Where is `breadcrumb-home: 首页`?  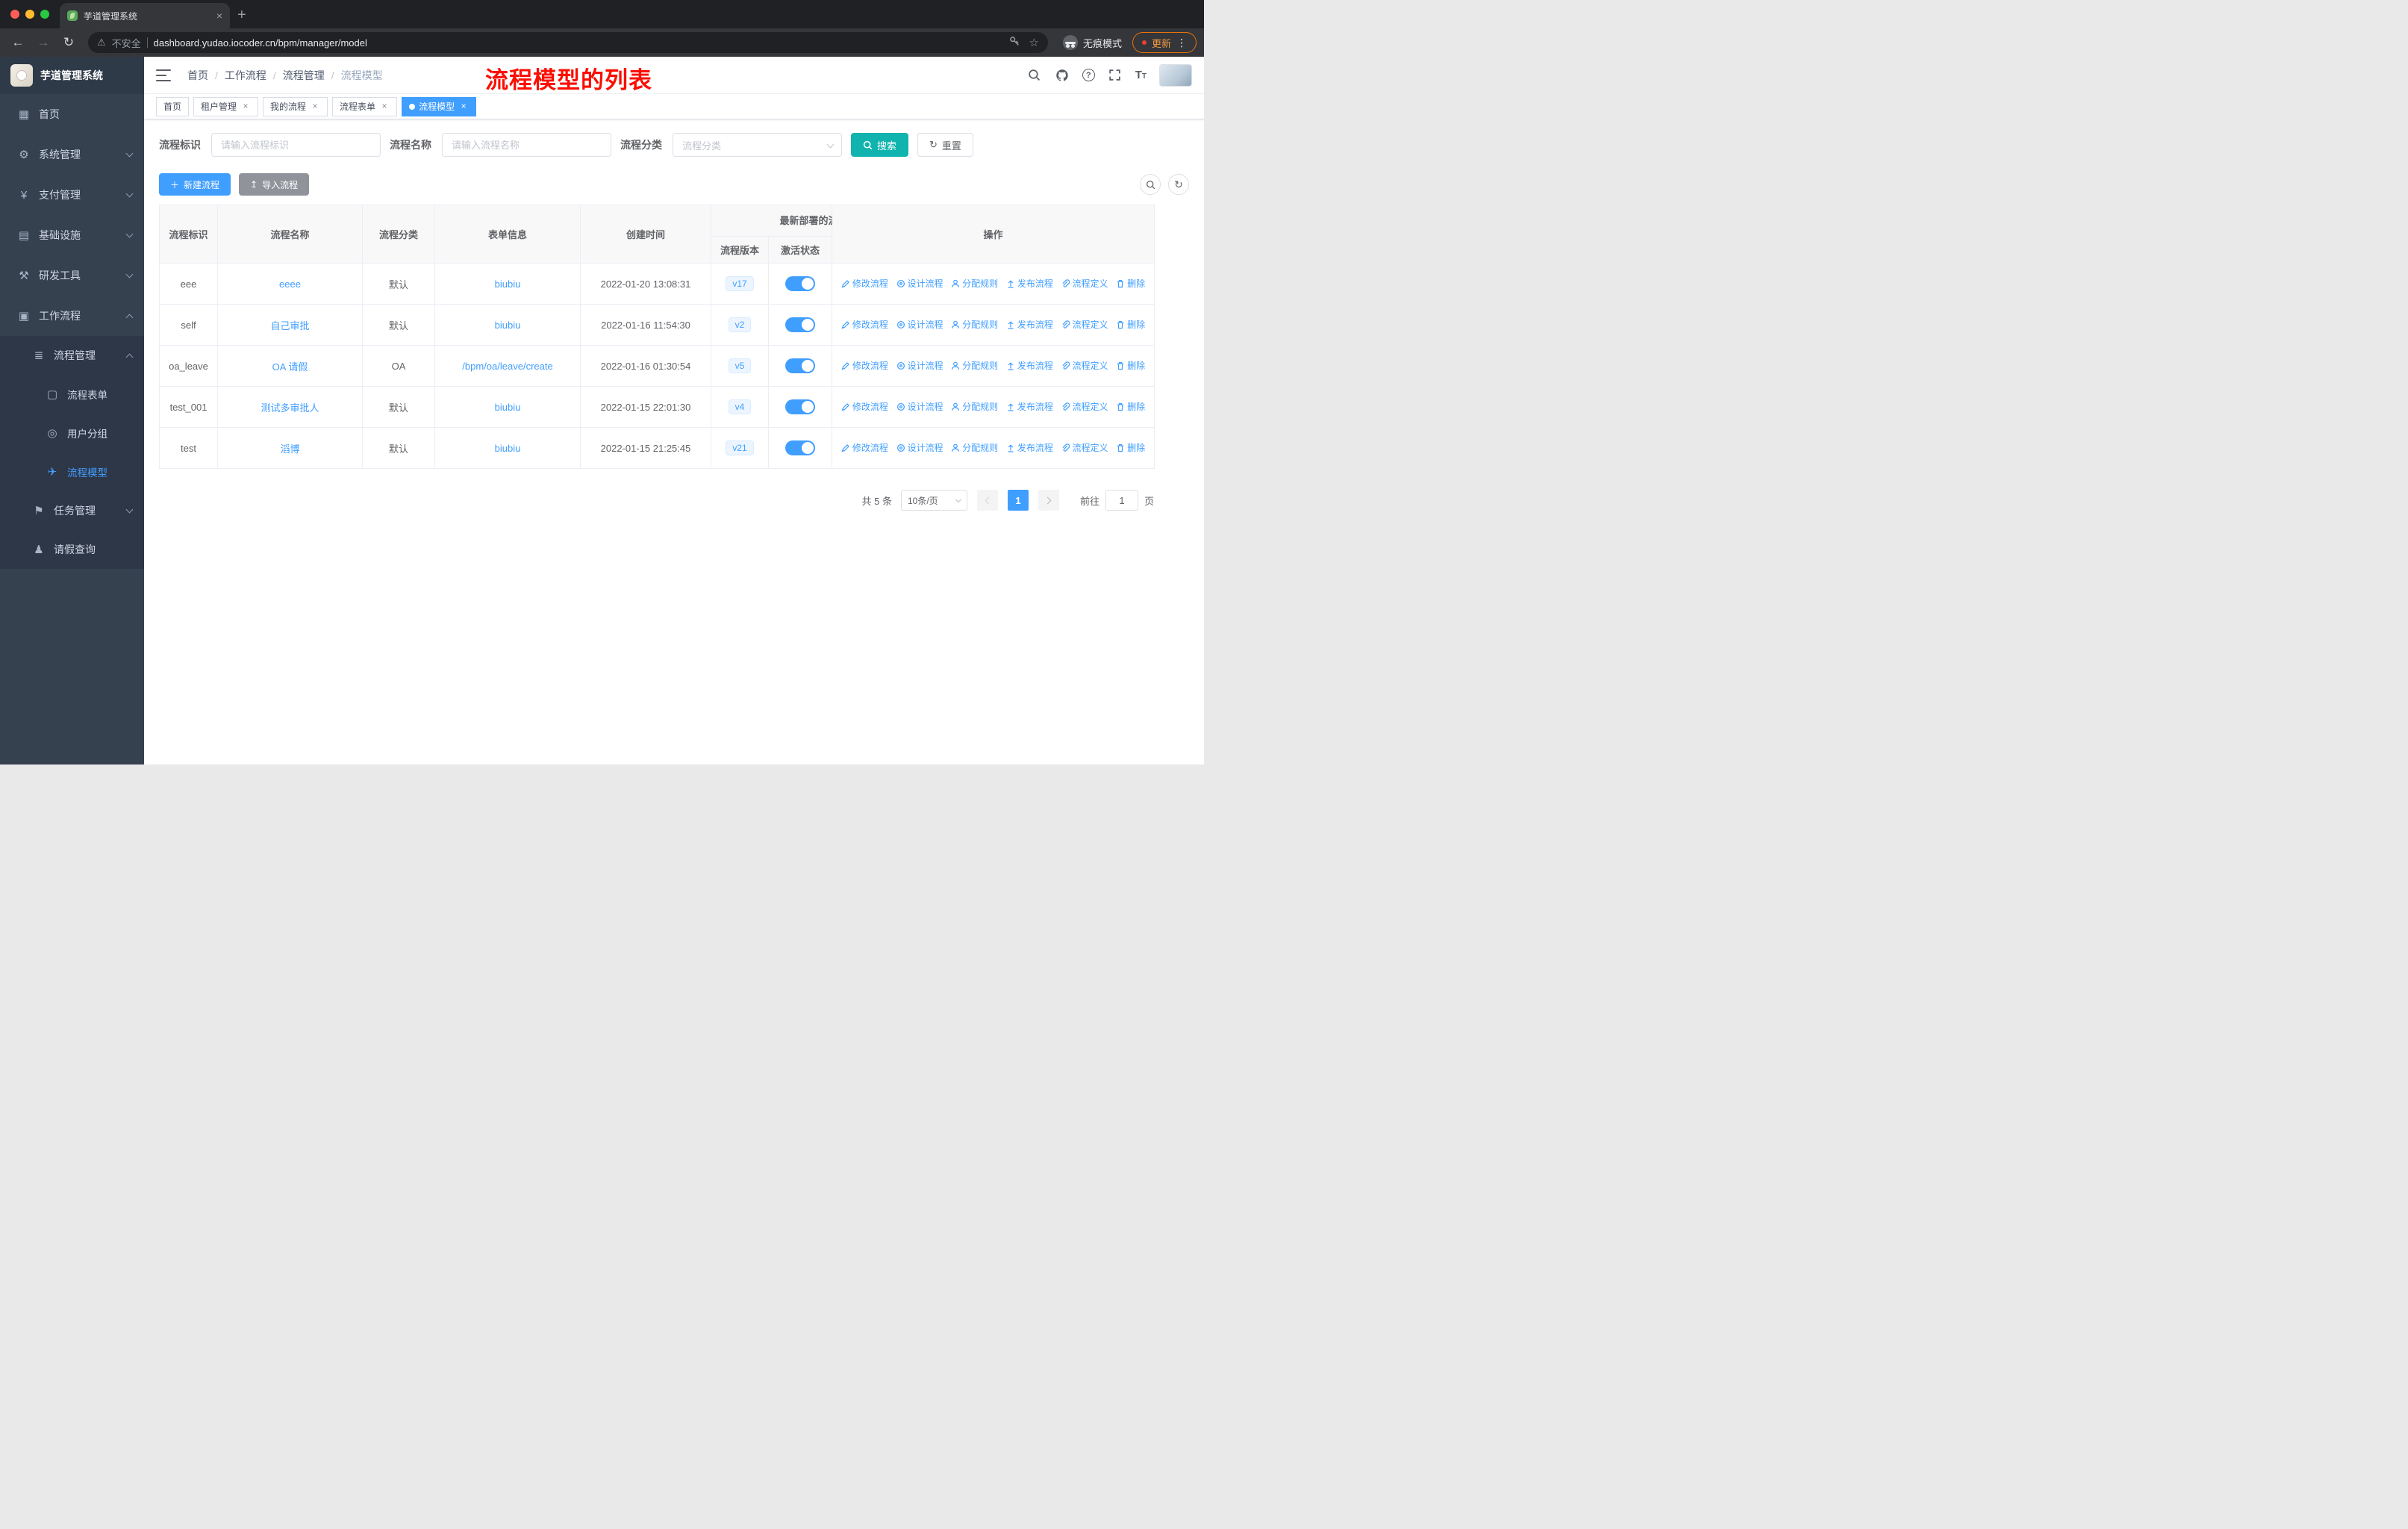 breadcrumb-home: 首页 is located at coordinates (197, 76).